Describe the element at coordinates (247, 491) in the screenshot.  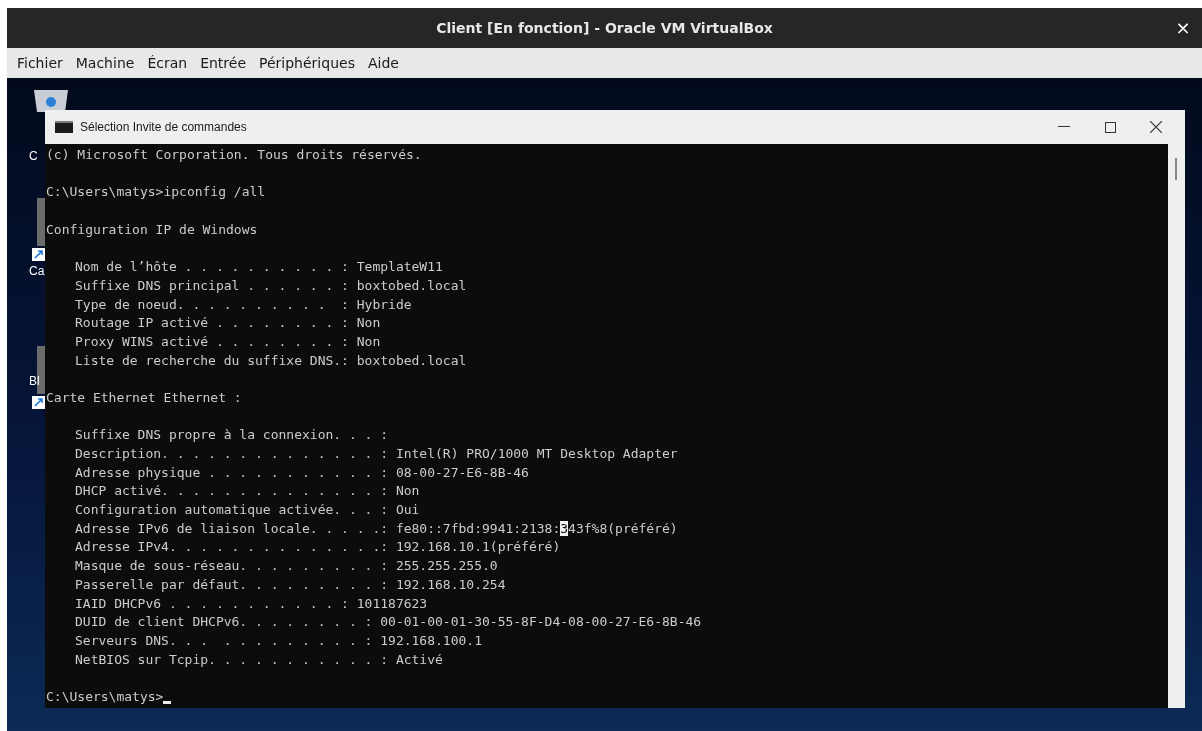
I see `console-line: DHCP activé. . . . . . . . . . . . . . : Non` at that location.